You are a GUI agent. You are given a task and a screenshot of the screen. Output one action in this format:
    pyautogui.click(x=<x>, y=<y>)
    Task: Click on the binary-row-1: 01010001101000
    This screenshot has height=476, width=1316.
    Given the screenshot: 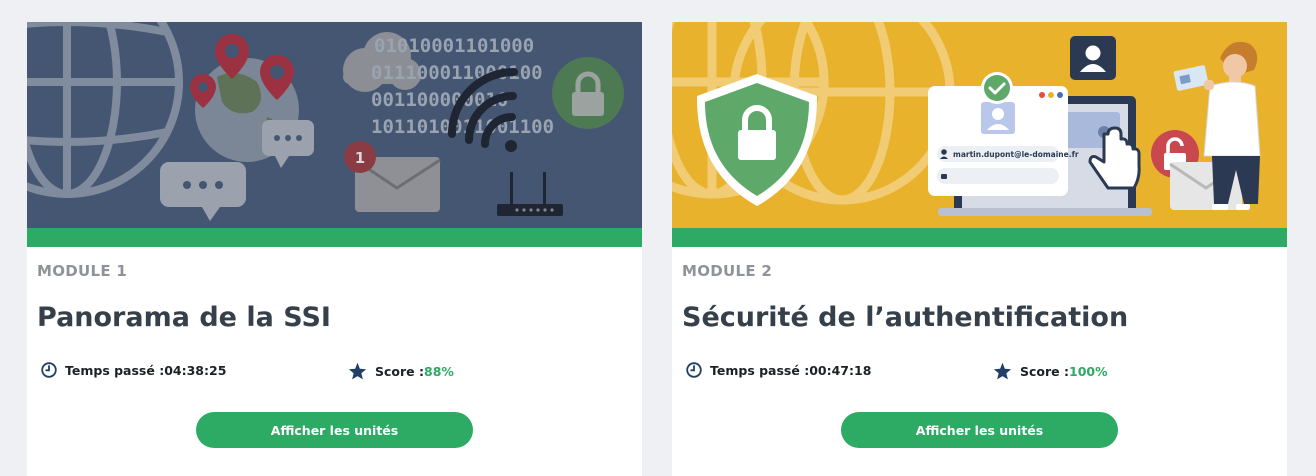 What is the action you would take?
    pyautogui.click(x=454, y=46)
    